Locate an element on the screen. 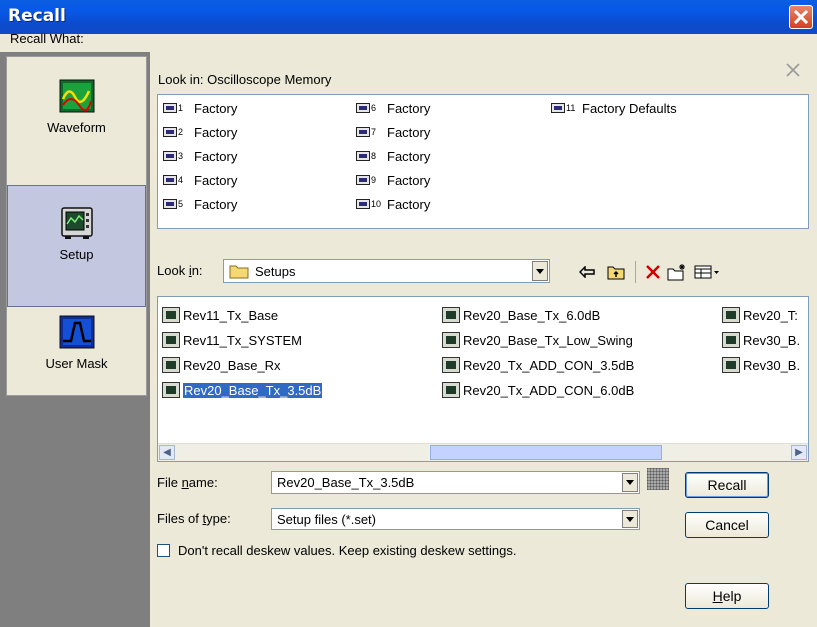 The height and width of the screenshot is (627, 817). recall-what-label: Recall What: is located at coordinates (47, 38).